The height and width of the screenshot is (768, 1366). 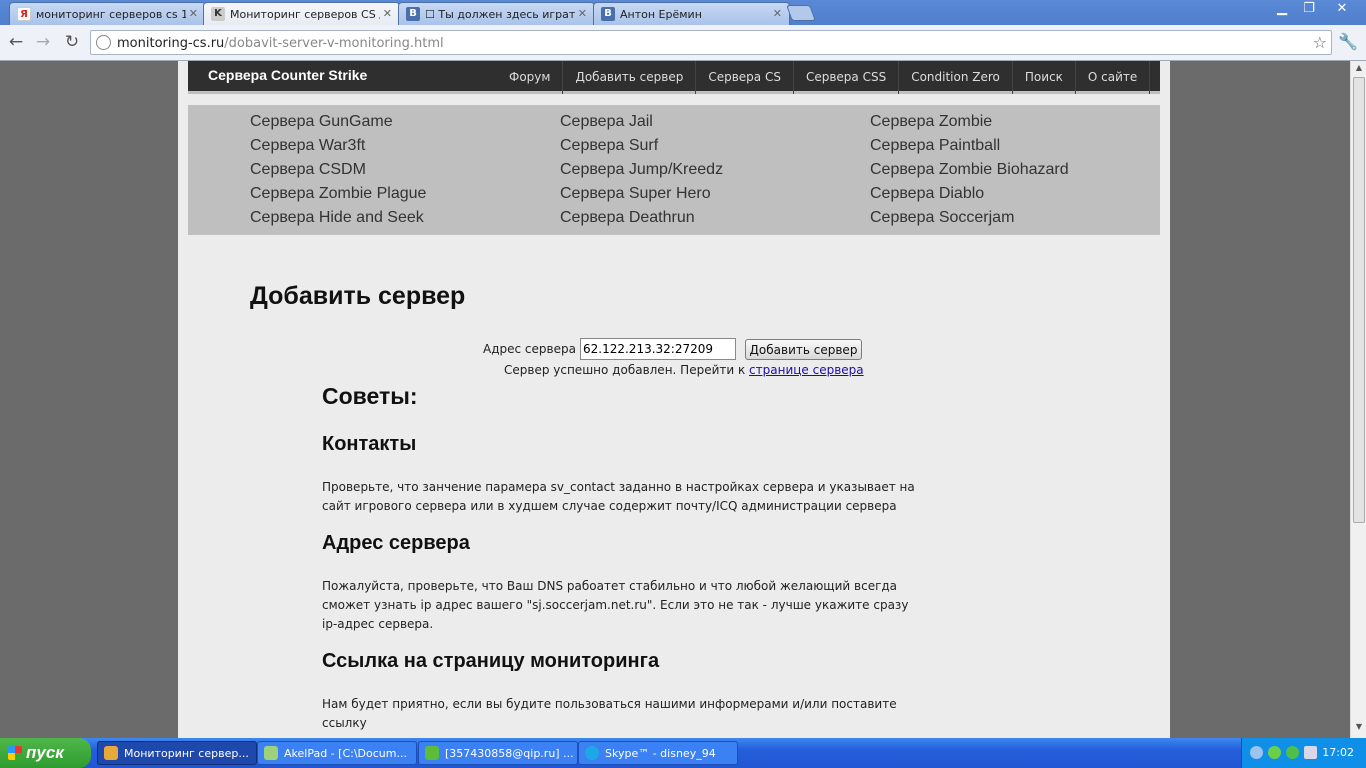 I want to click on scroll-up-icon: ▲, so click(x=1359, y=70).